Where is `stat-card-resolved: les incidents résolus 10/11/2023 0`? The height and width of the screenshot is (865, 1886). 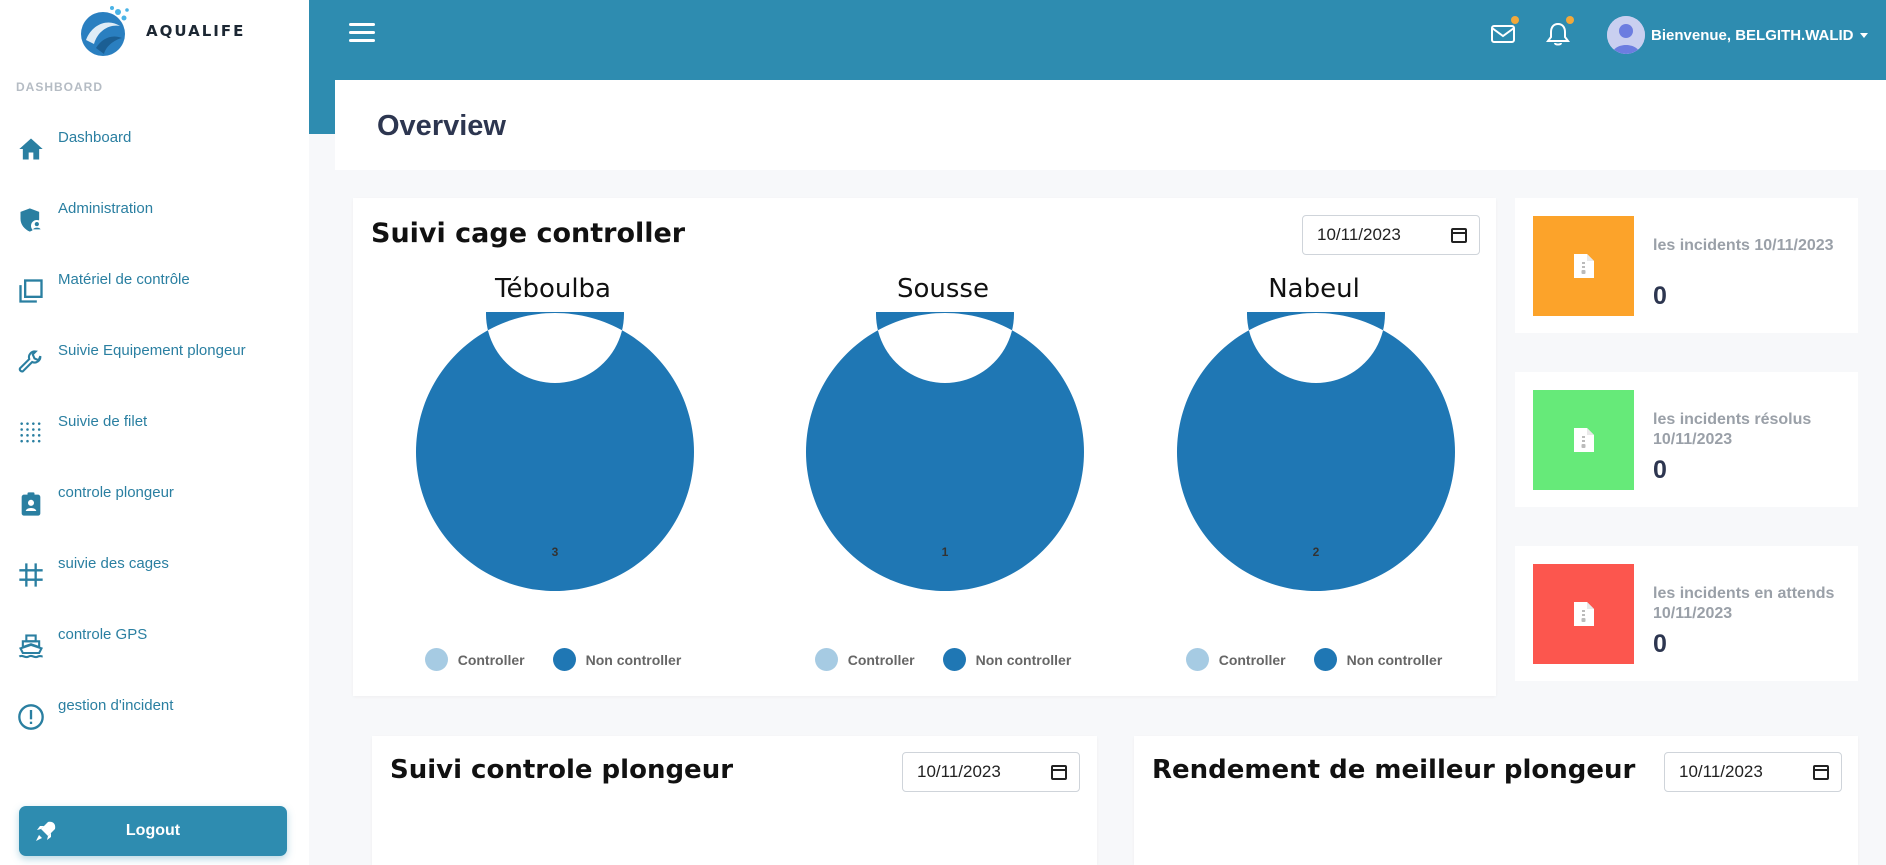 stat-card-resolved: les incidents résolus 10/11/2023 0 is located at coordinates (1686, 439).